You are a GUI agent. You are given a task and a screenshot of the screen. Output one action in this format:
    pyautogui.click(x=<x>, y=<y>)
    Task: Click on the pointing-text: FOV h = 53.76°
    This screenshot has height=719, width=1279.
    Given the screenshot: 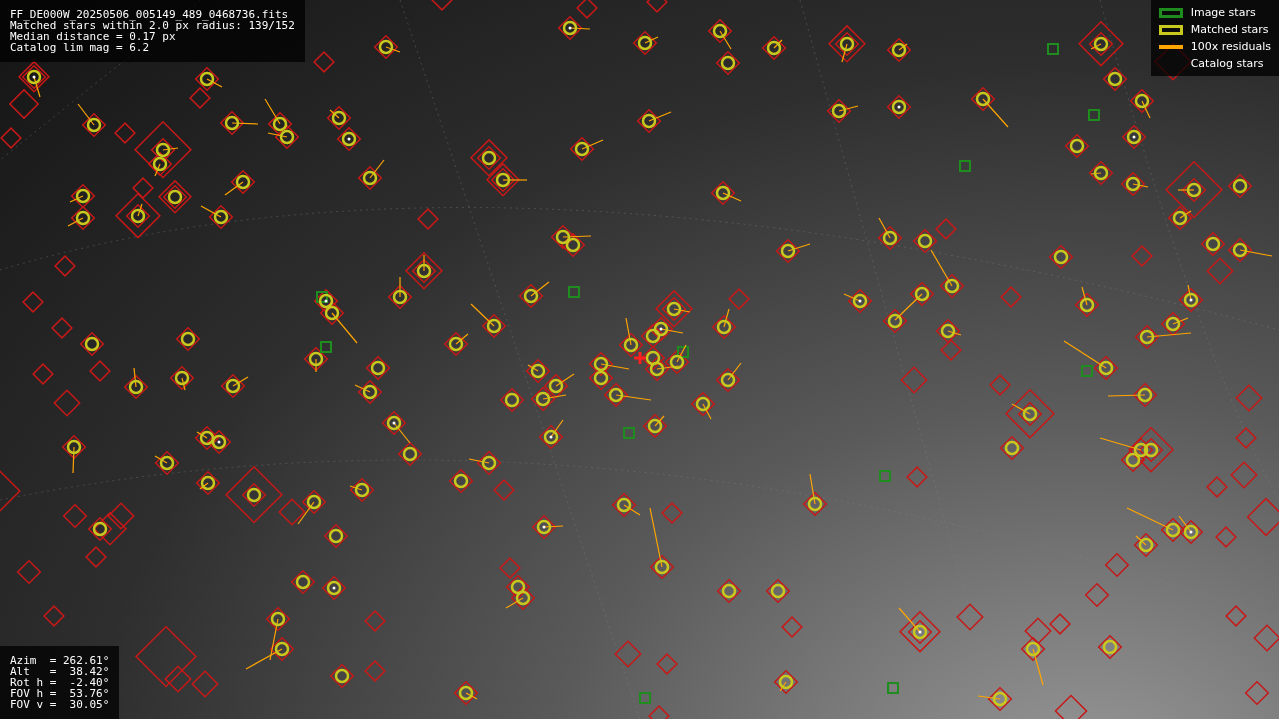 What is the action you would take?
    pyautogui.click(x=60, y=693)
    